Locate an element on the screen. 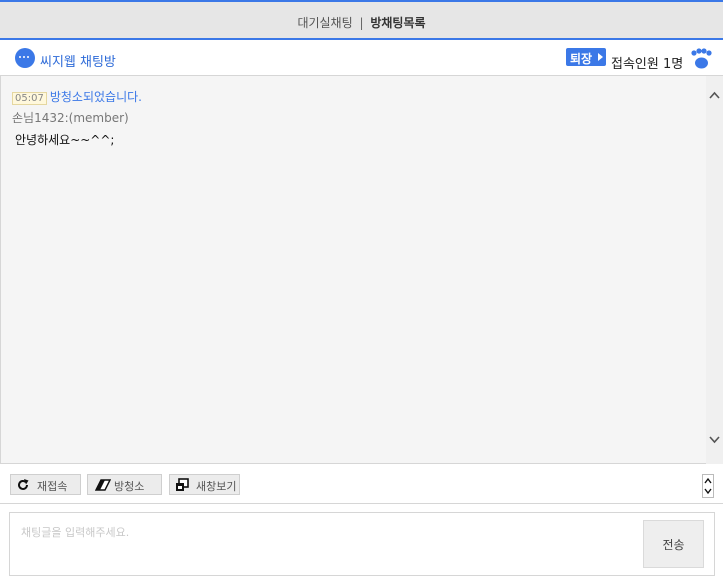 The width and height of the screenshot is (723, 582). chat-bubble-icon is located at coordinates (25, 58).